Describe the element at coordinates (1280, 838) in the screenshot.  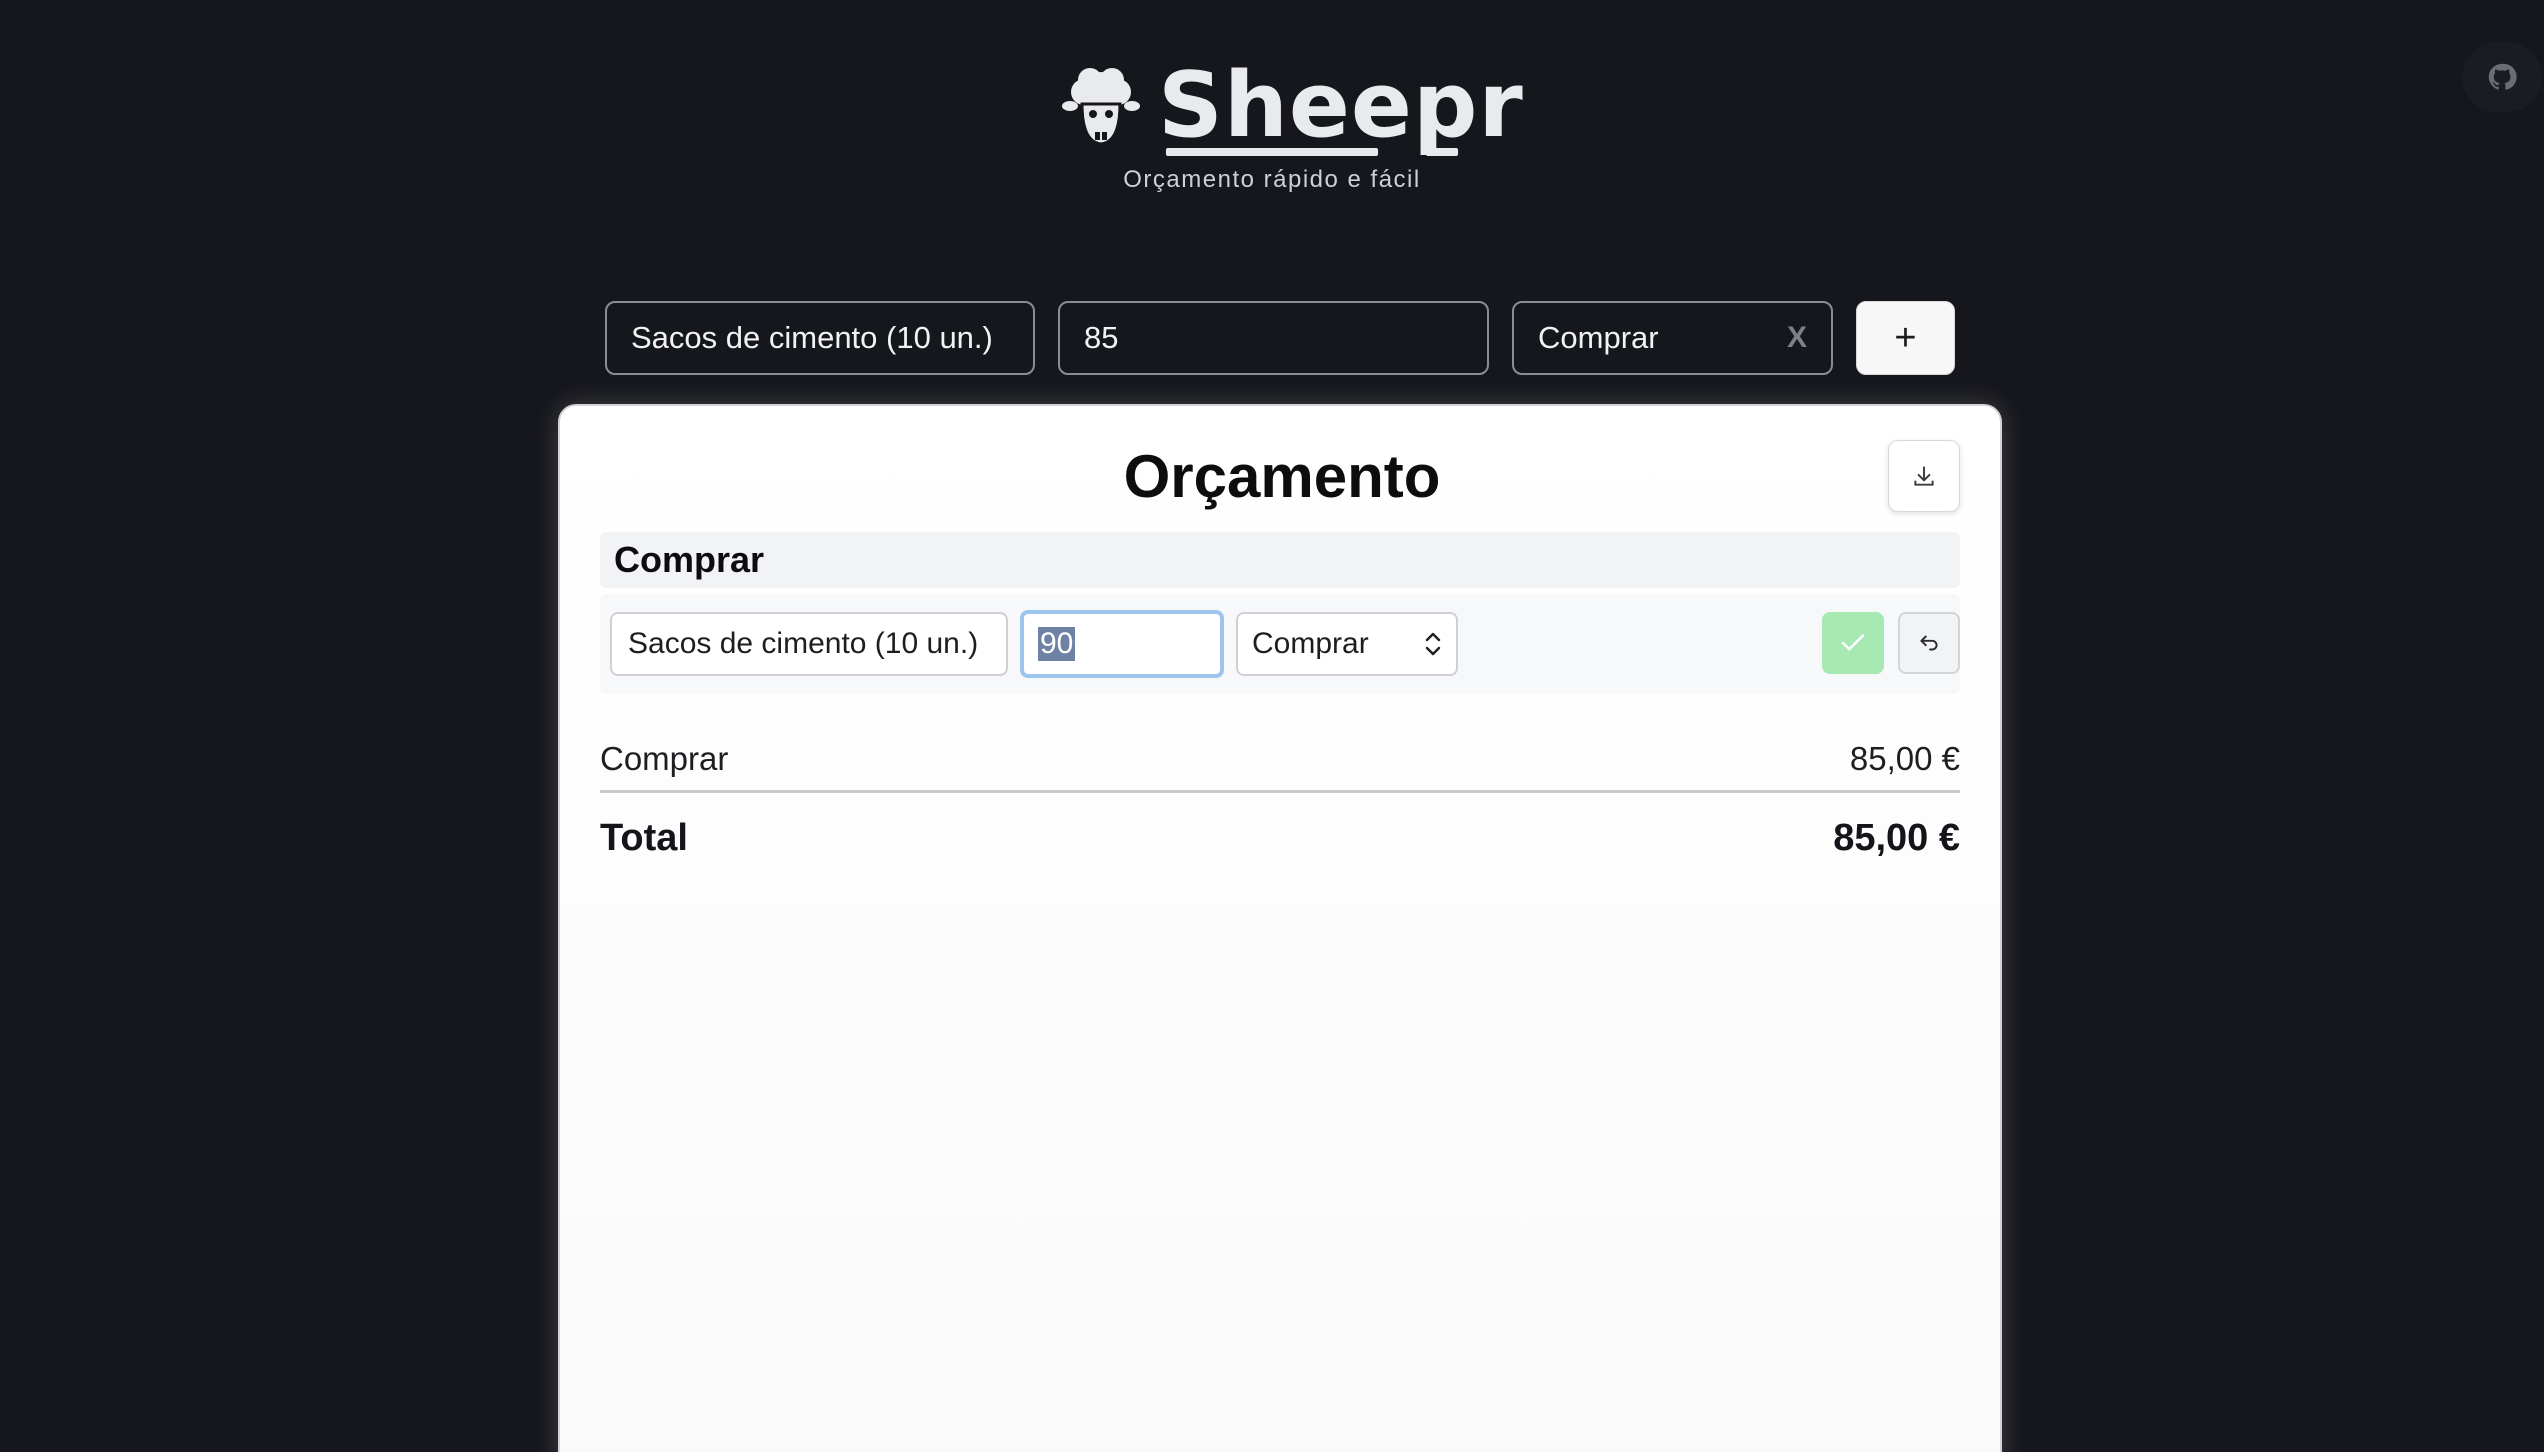
I see `total-row: Total 85,00 €` at that location.